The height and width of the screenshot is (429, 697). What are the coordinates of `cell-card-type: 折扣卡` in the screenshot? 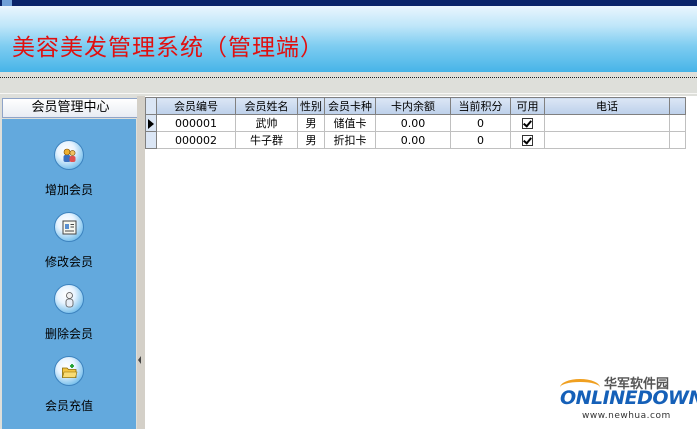 It's located at (350, 140).